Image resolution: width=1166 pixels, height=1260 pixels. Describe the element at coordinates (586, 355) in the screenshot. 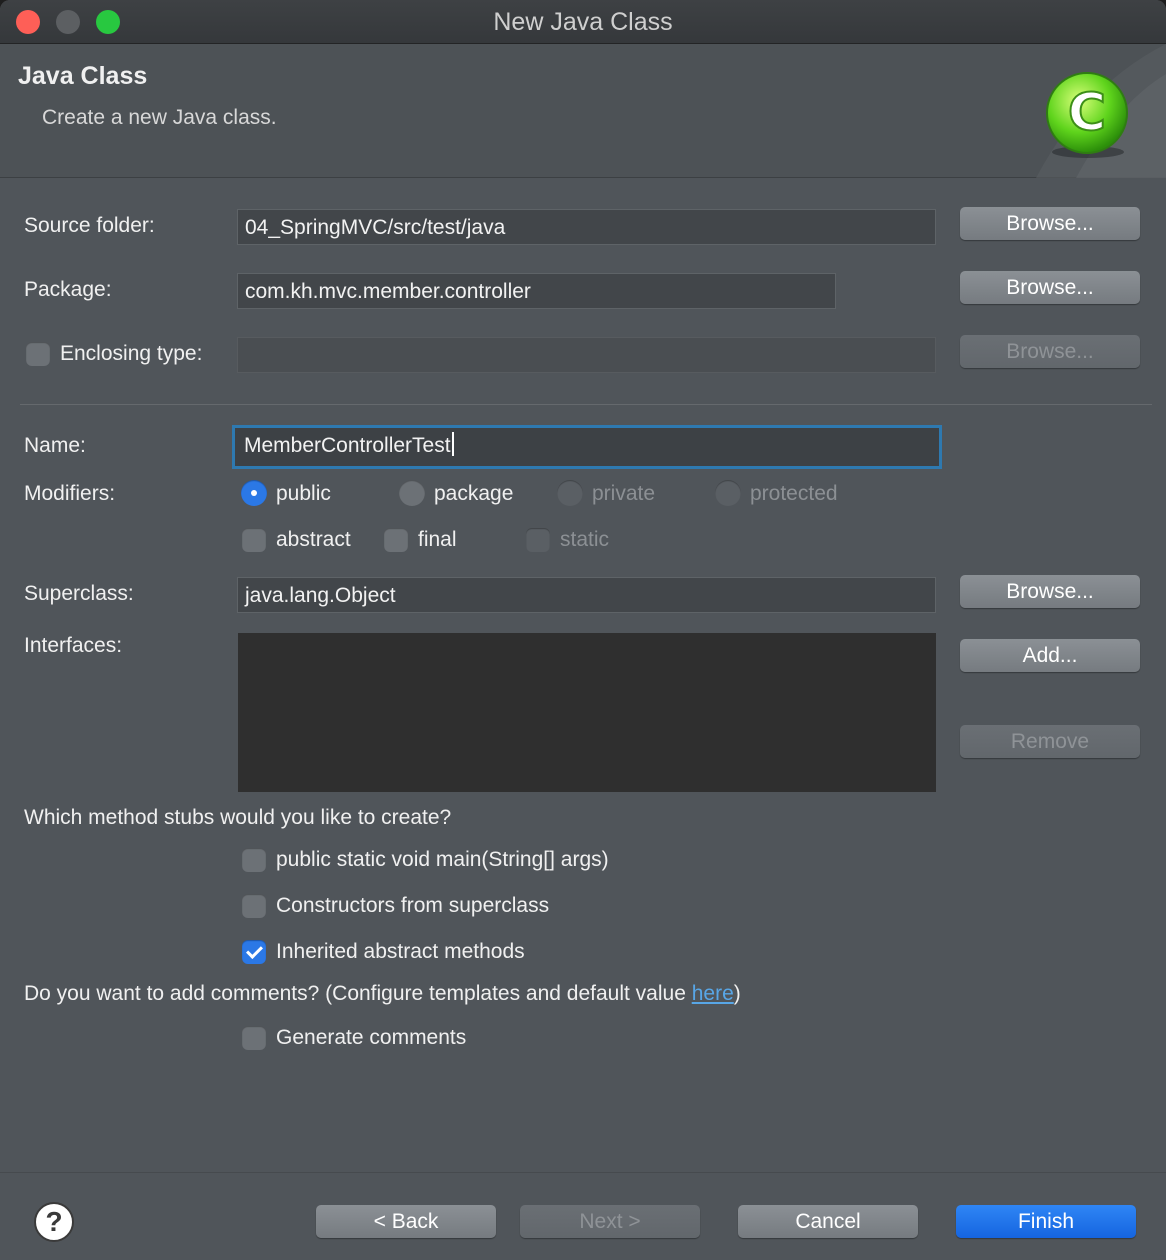

I see `enclosing-type-field` at that location.